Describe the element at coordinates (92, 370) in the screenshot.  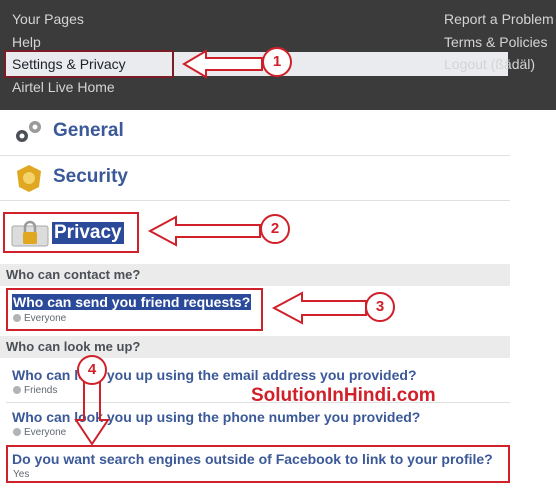
I see `step-4-badge: 4` at that location.